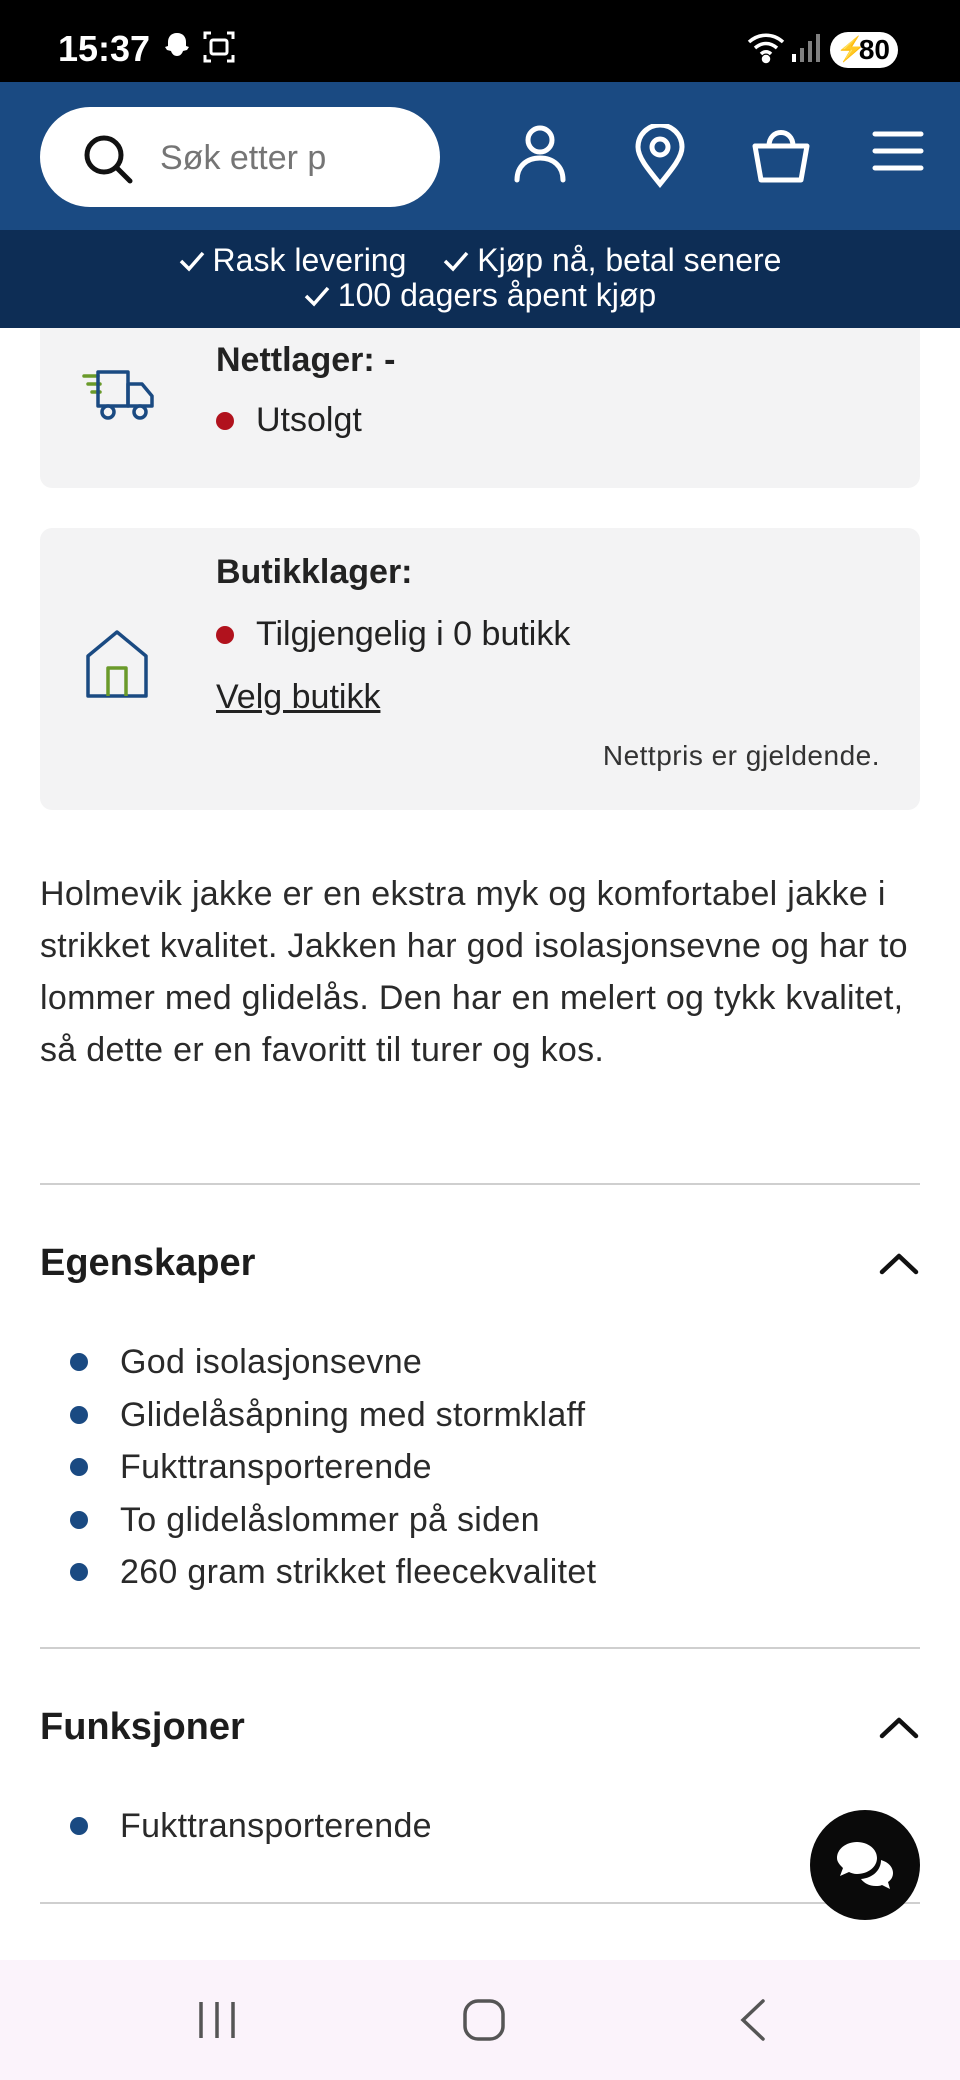 This screenshot has width=960, height=2080. I want to click on menu-icon, so click(898, 153).